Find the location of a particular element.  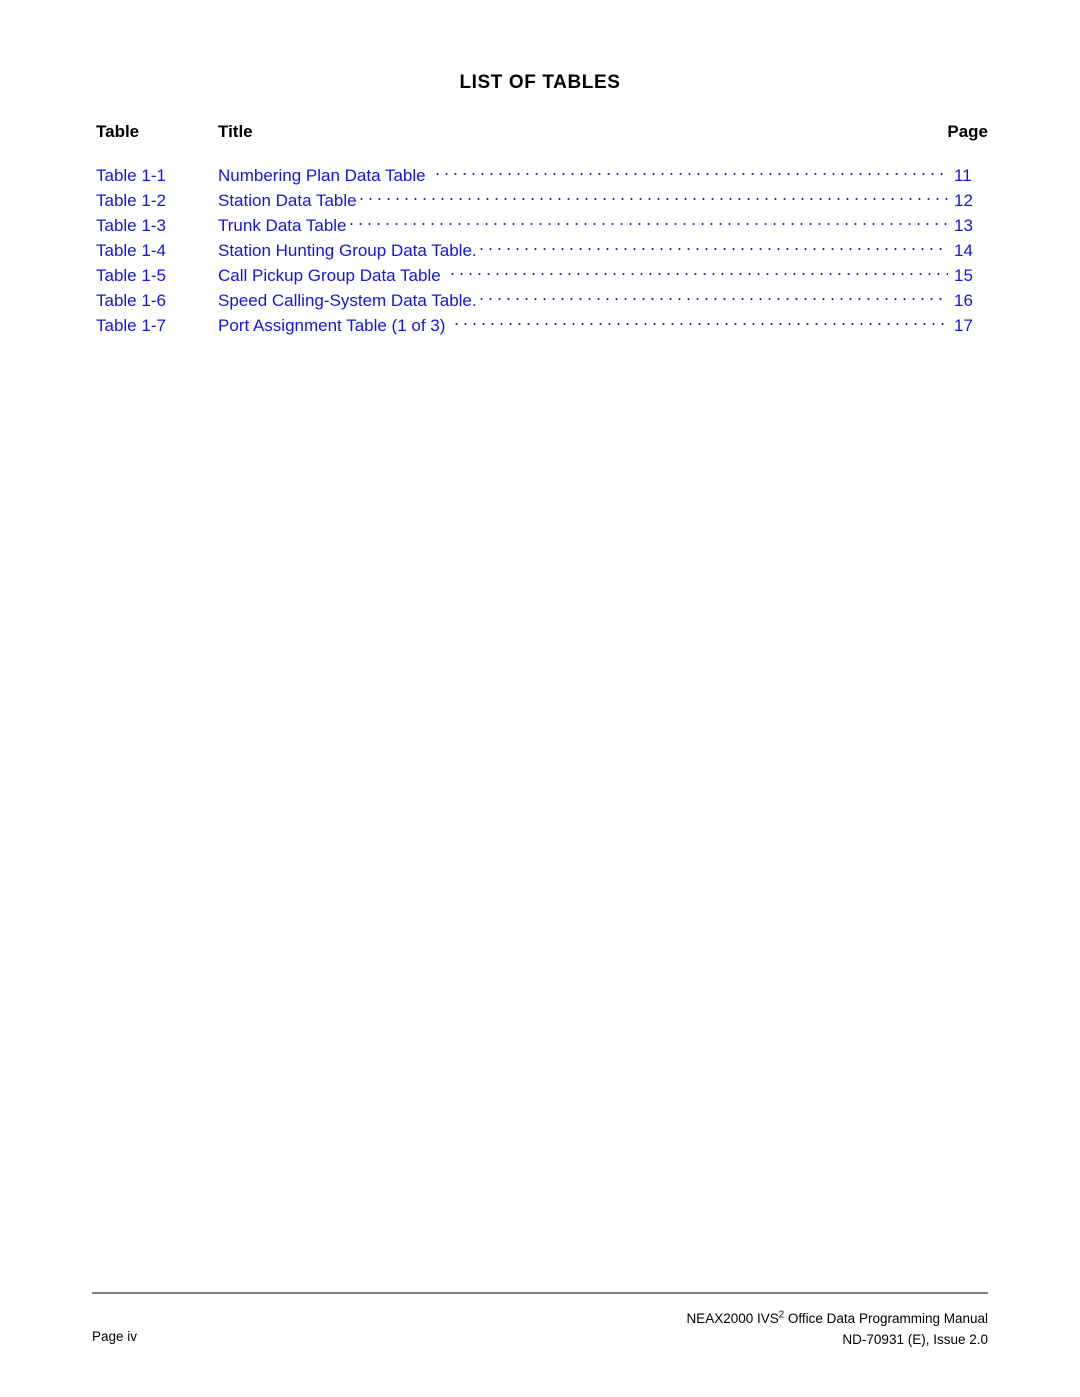

footer-page-number: Page iv is located at coordinates (115, 1336).